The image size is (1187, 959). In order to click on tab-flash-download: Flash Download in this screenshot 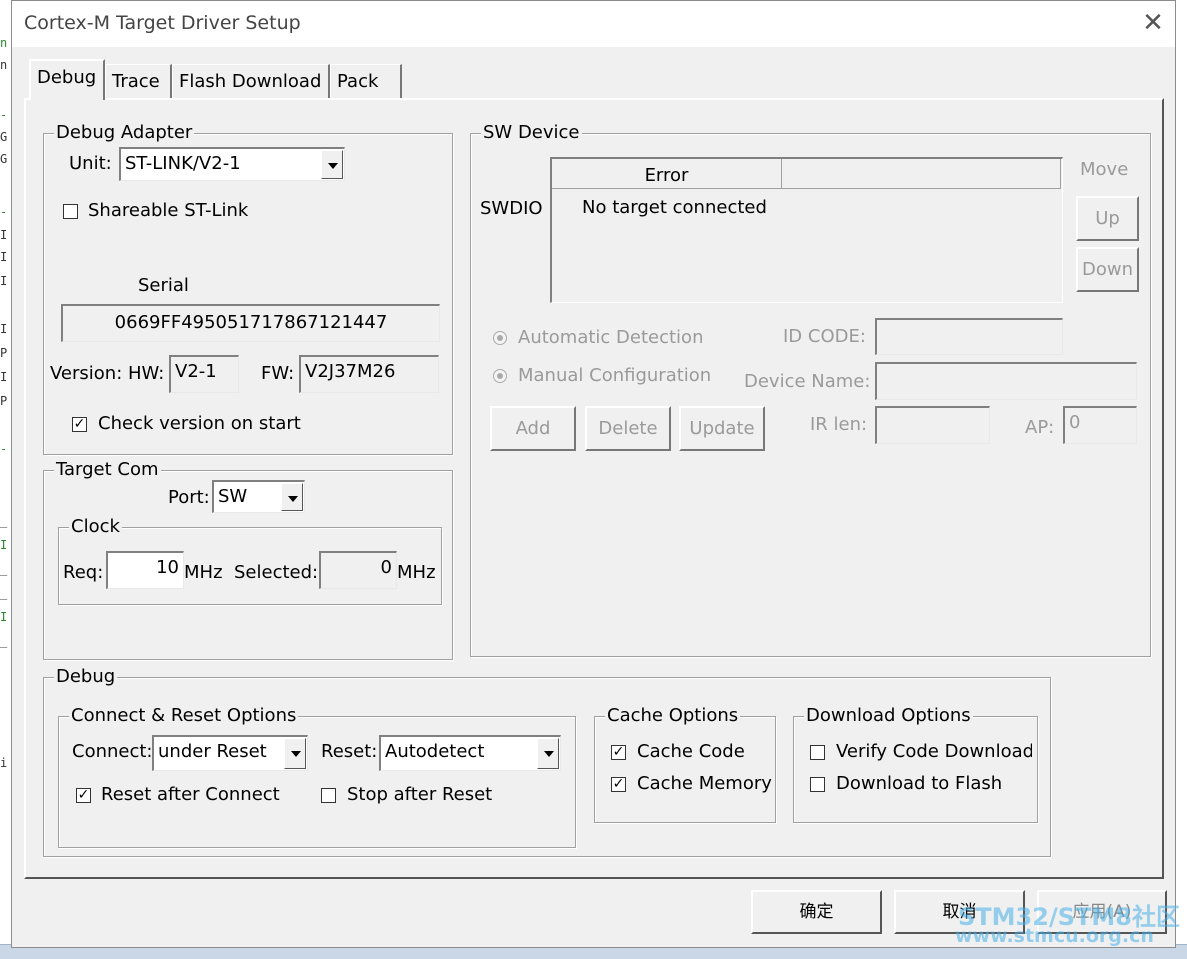, I will do `click(251, 81)`.